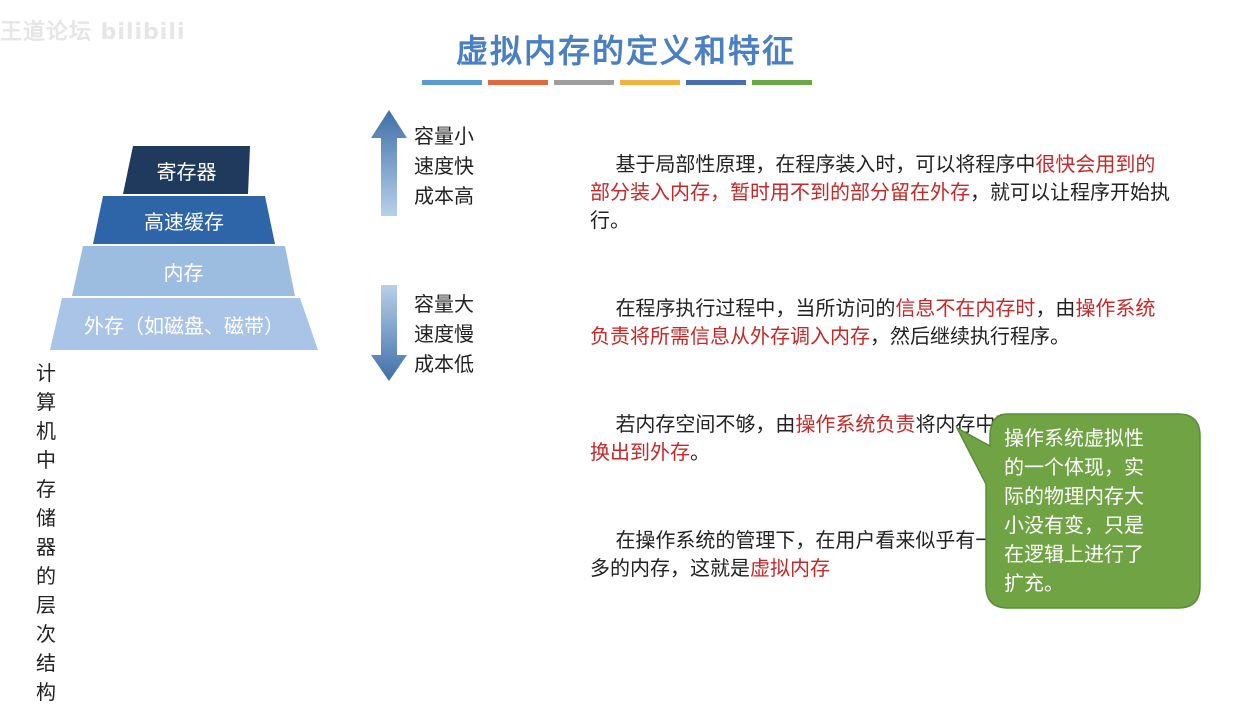 This screenshot has width=1252, height=705. Describe the element at coordinates (183, 272) in the screenshot. I see `tier-label-memory: 内存` at that location.